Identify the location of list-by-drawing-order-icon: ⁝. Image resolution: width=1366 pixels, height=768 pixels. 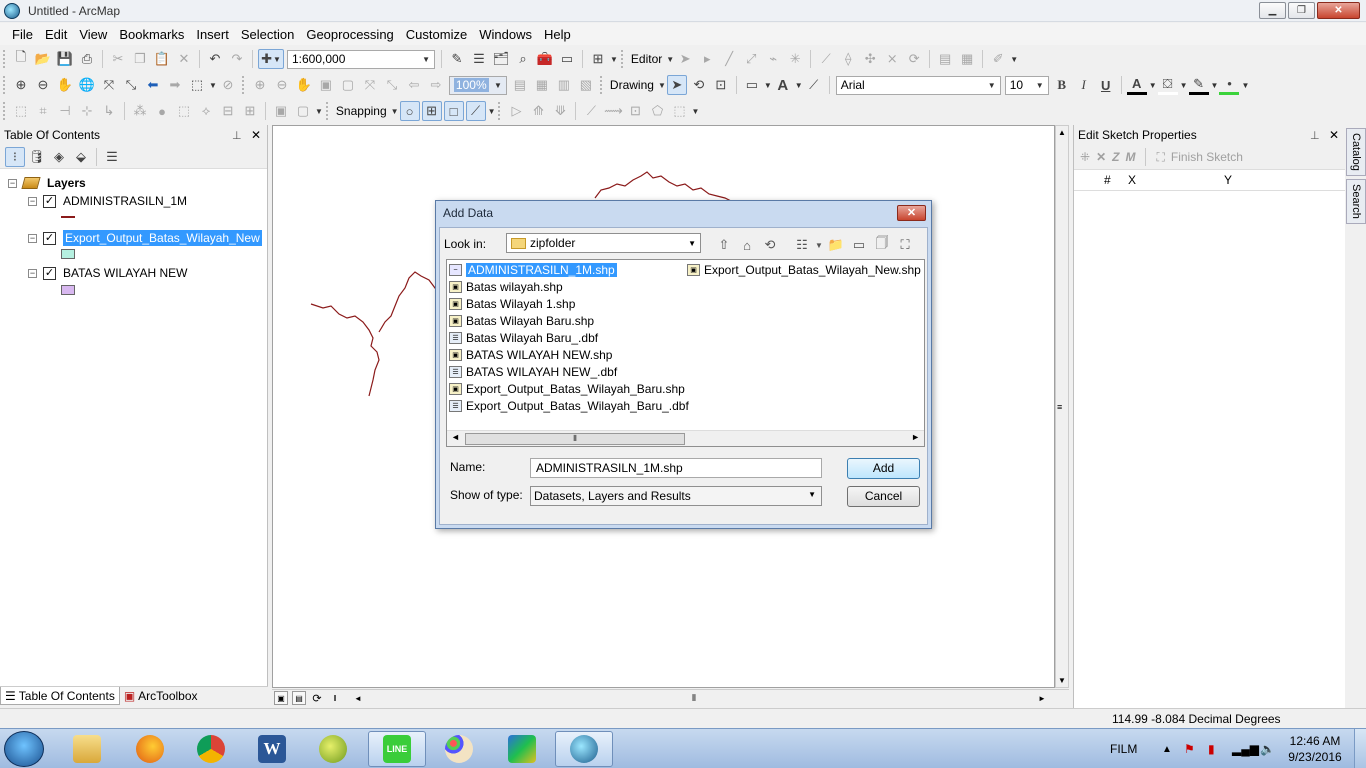
(15, 156).